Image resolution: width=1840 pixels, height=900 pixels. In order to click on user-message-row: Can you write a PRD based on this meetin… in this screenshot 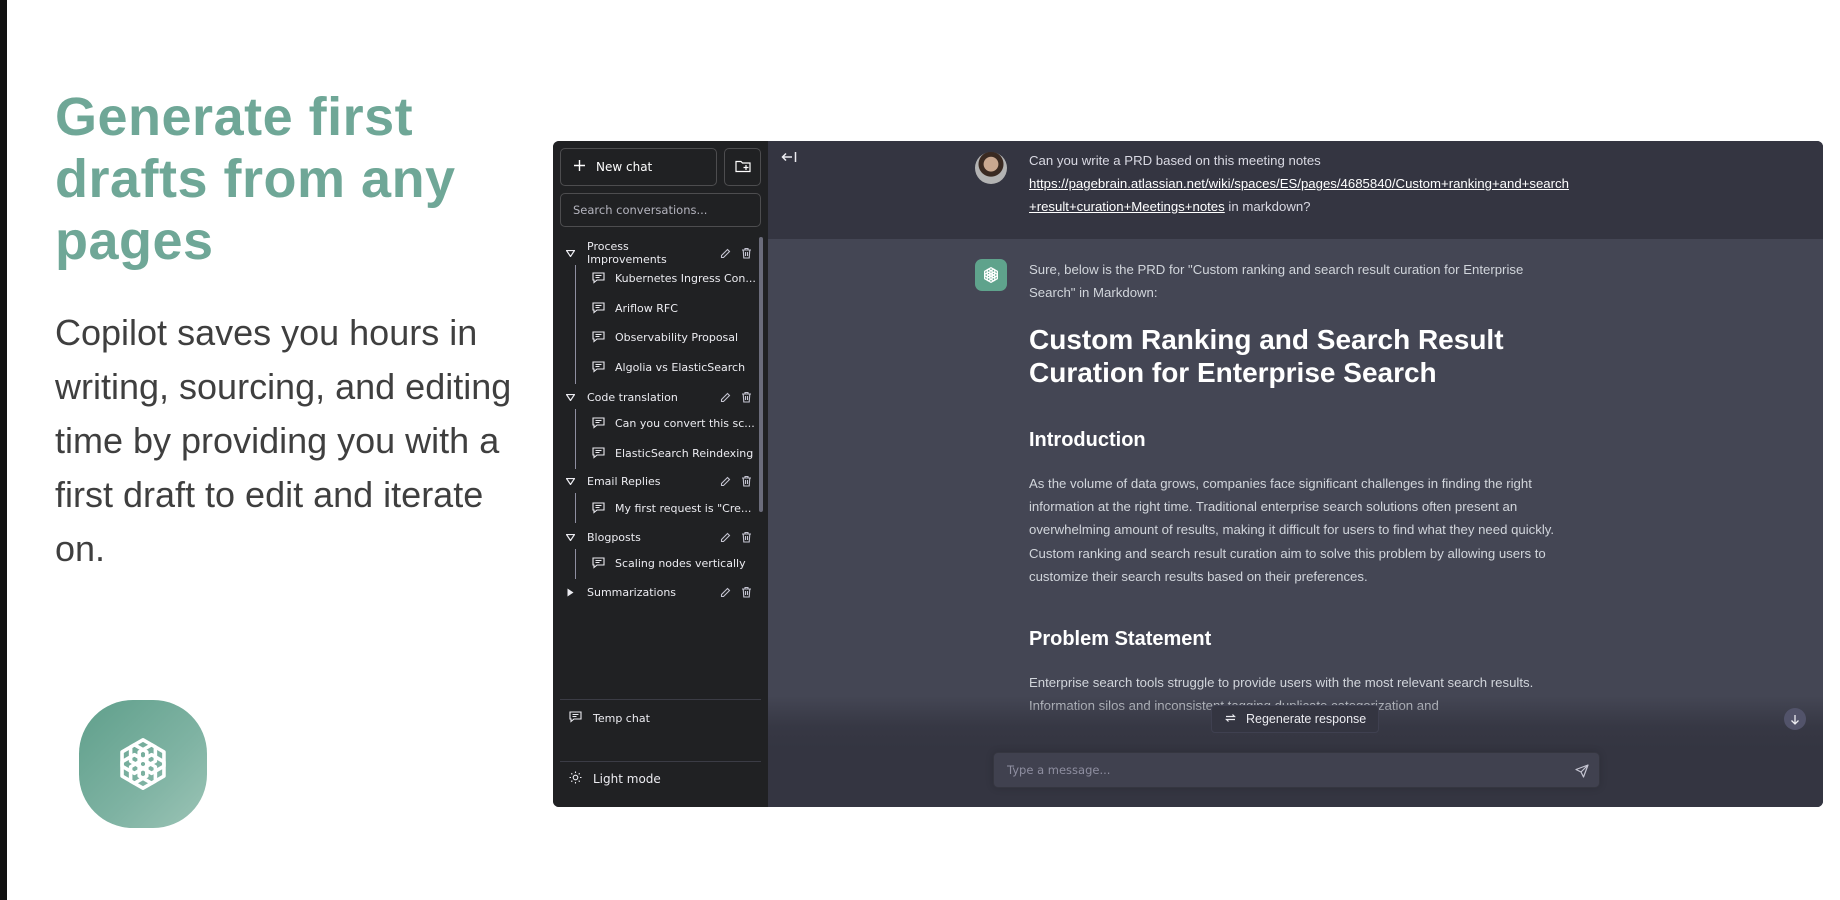, I will do `click(1295, 190)`.